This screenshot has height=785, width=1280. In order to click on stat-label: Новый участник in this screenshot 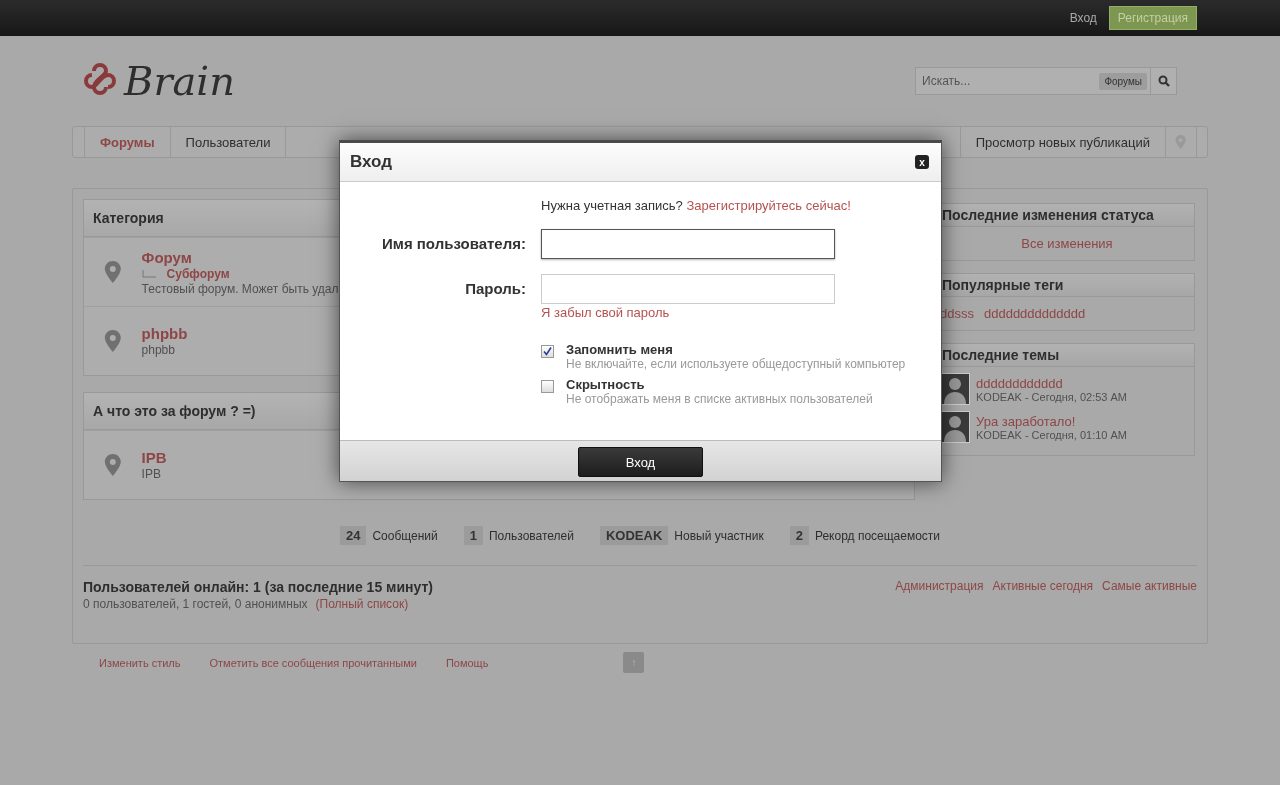, I will do `click(719, 535)`.